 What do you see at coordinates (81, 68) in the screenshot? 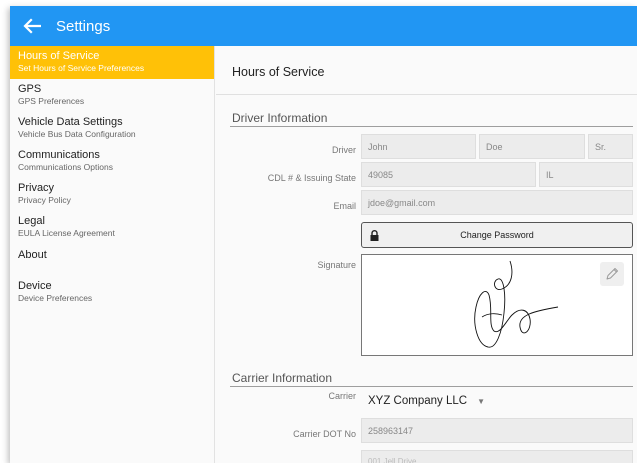
I see `sidebar-item-sublabel: Set Hours of Service Preferences` at bounding box center [81, 68].